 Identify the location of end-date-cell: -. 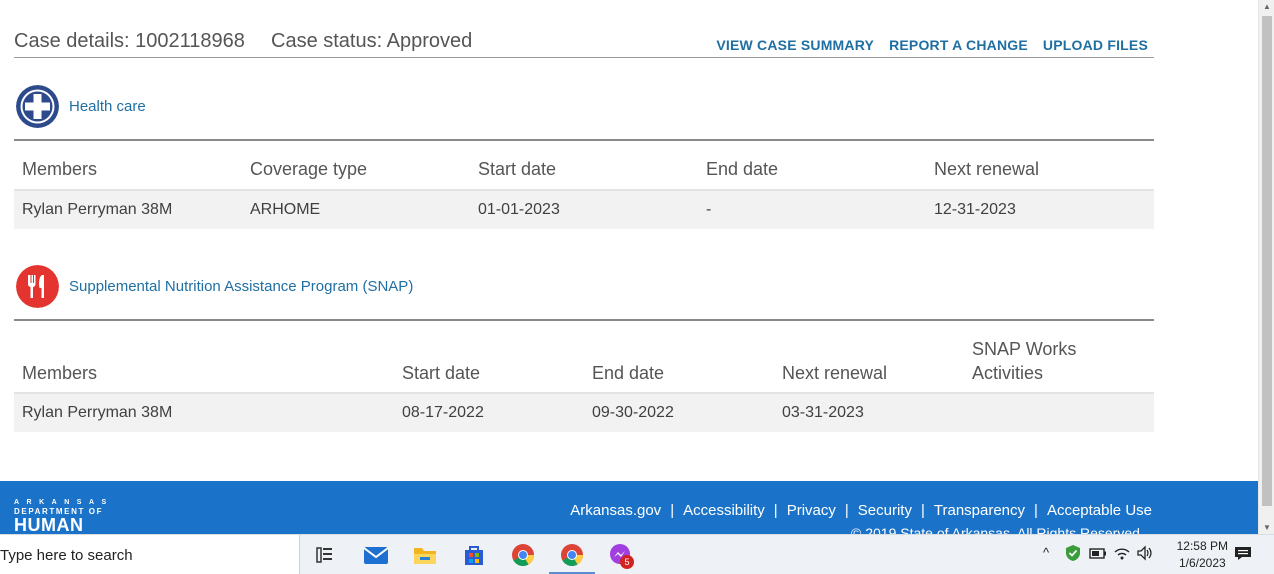
(709, 209).